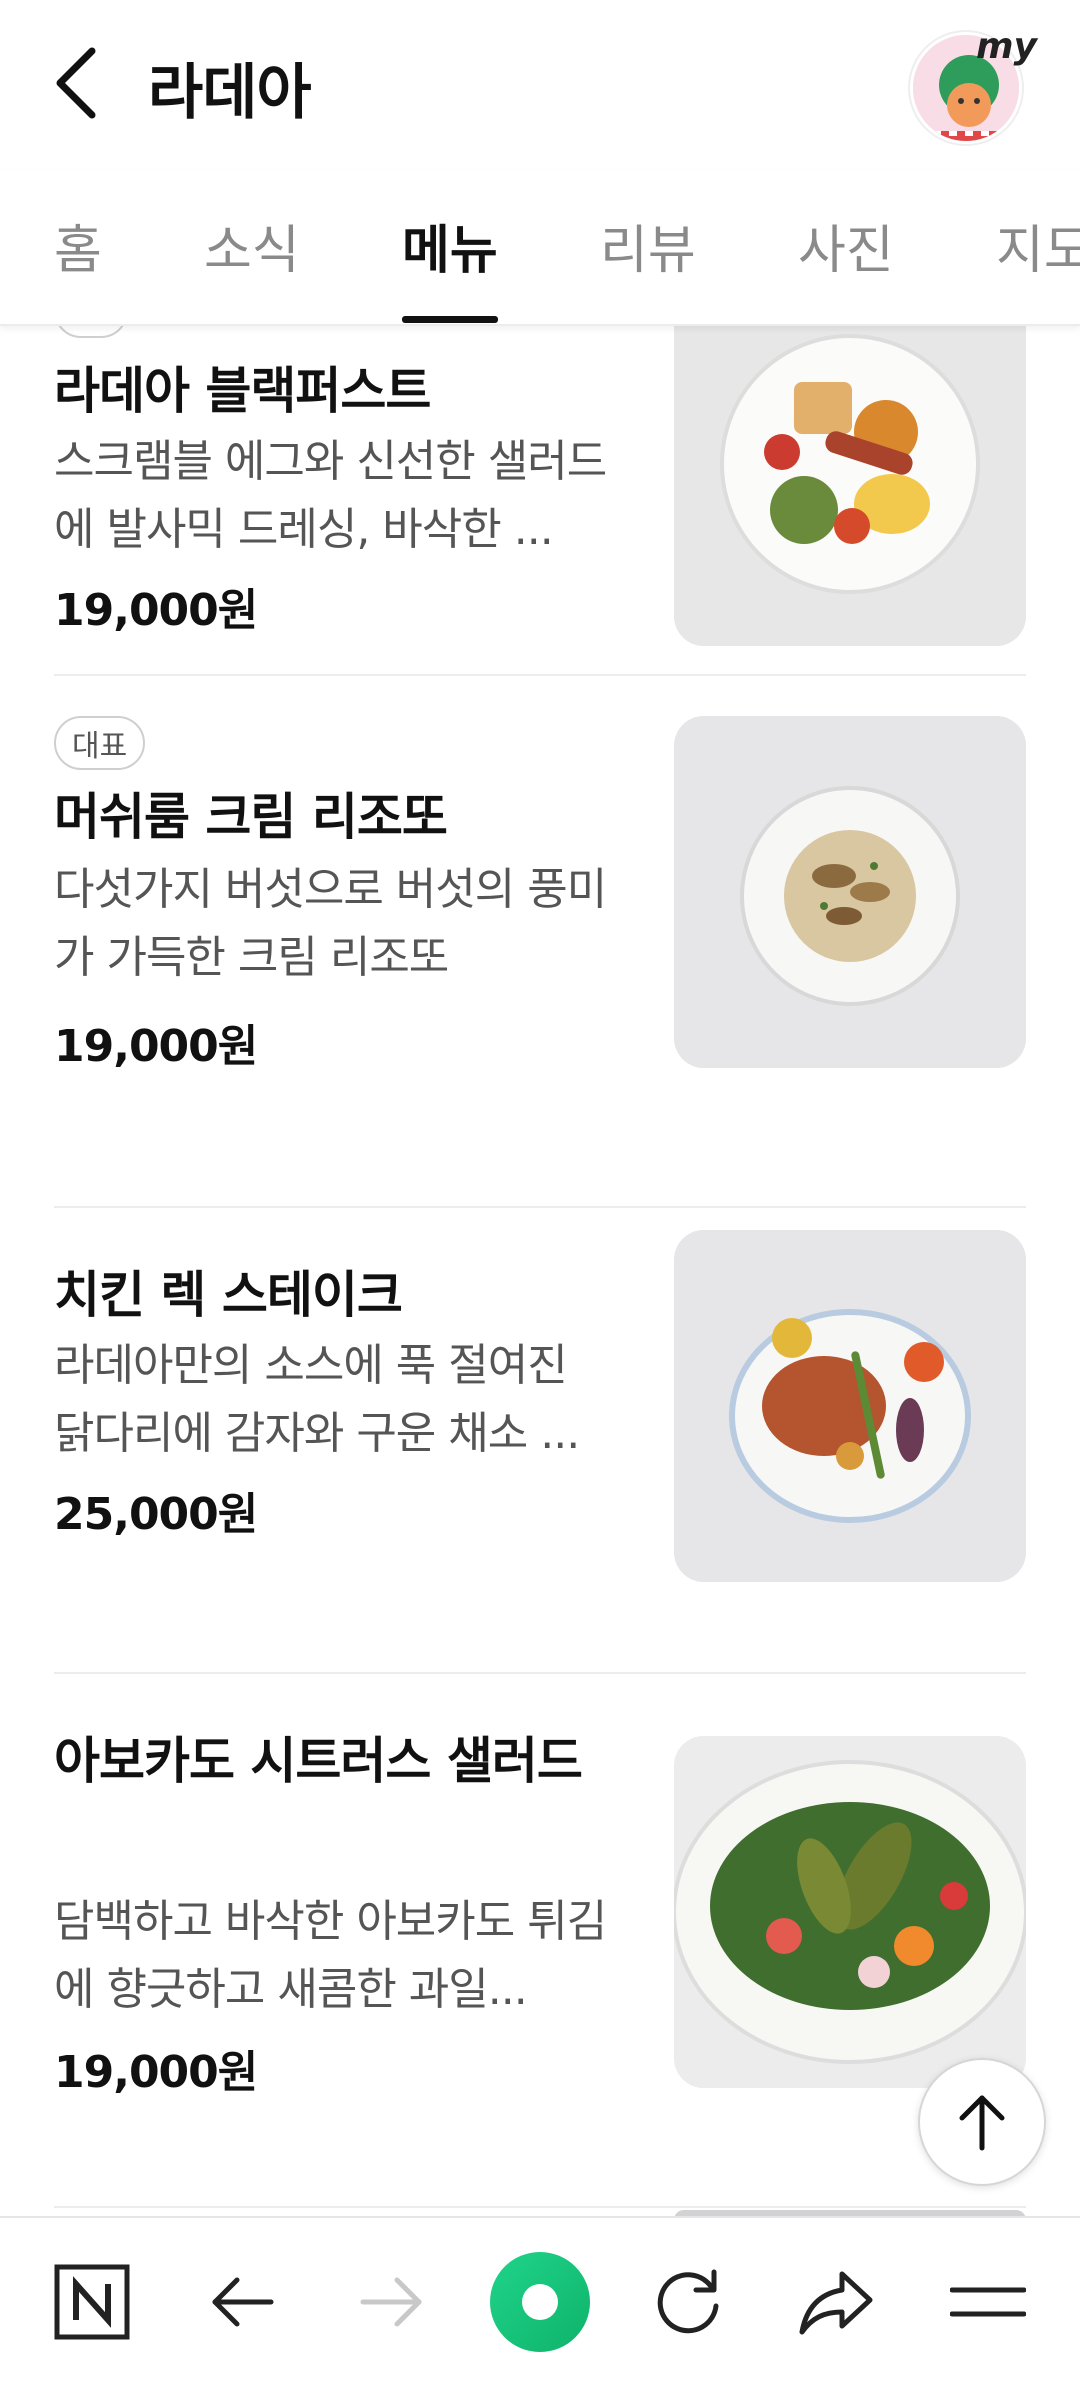  What do you see at coordinates (846, 245) in the screenshot?
I see `tab-photos: 사진` at bounding box center [846, 245].